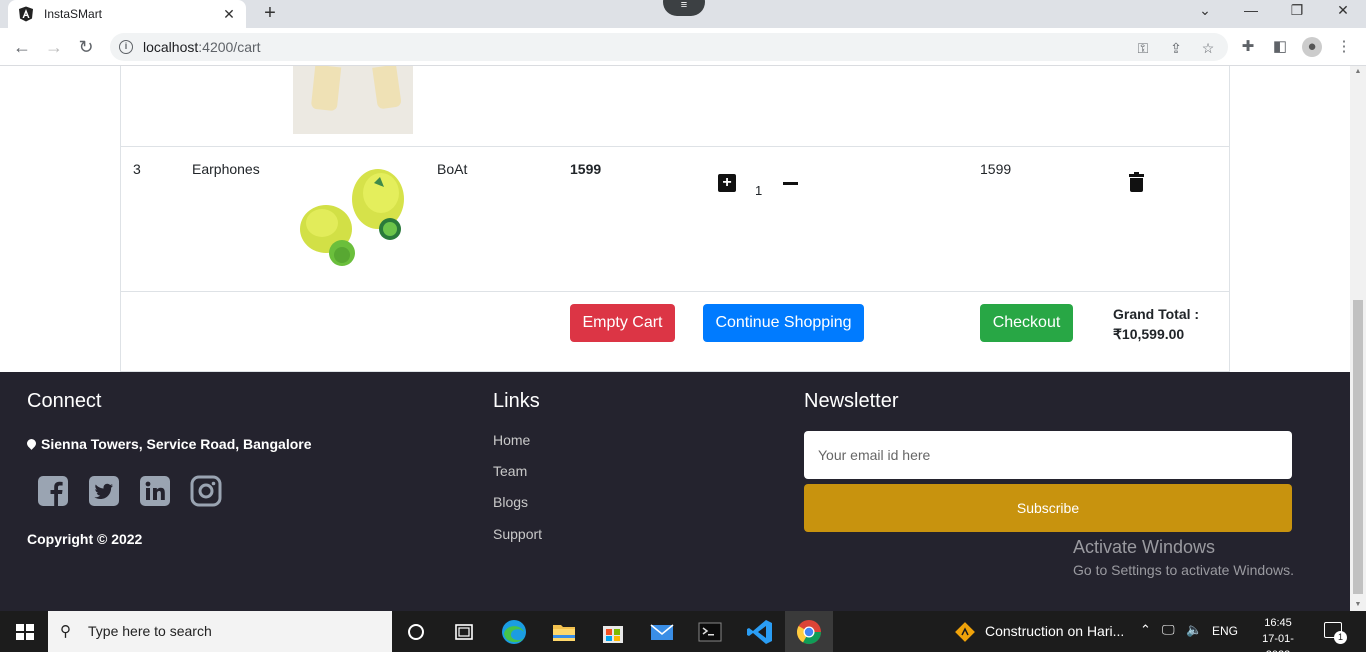 The width and height of the screenshot is (1366, 663). What do you see at coordinates (516, 401) in the screenshot?
I see `links-heading: Links` at bounding box center [516, 401].